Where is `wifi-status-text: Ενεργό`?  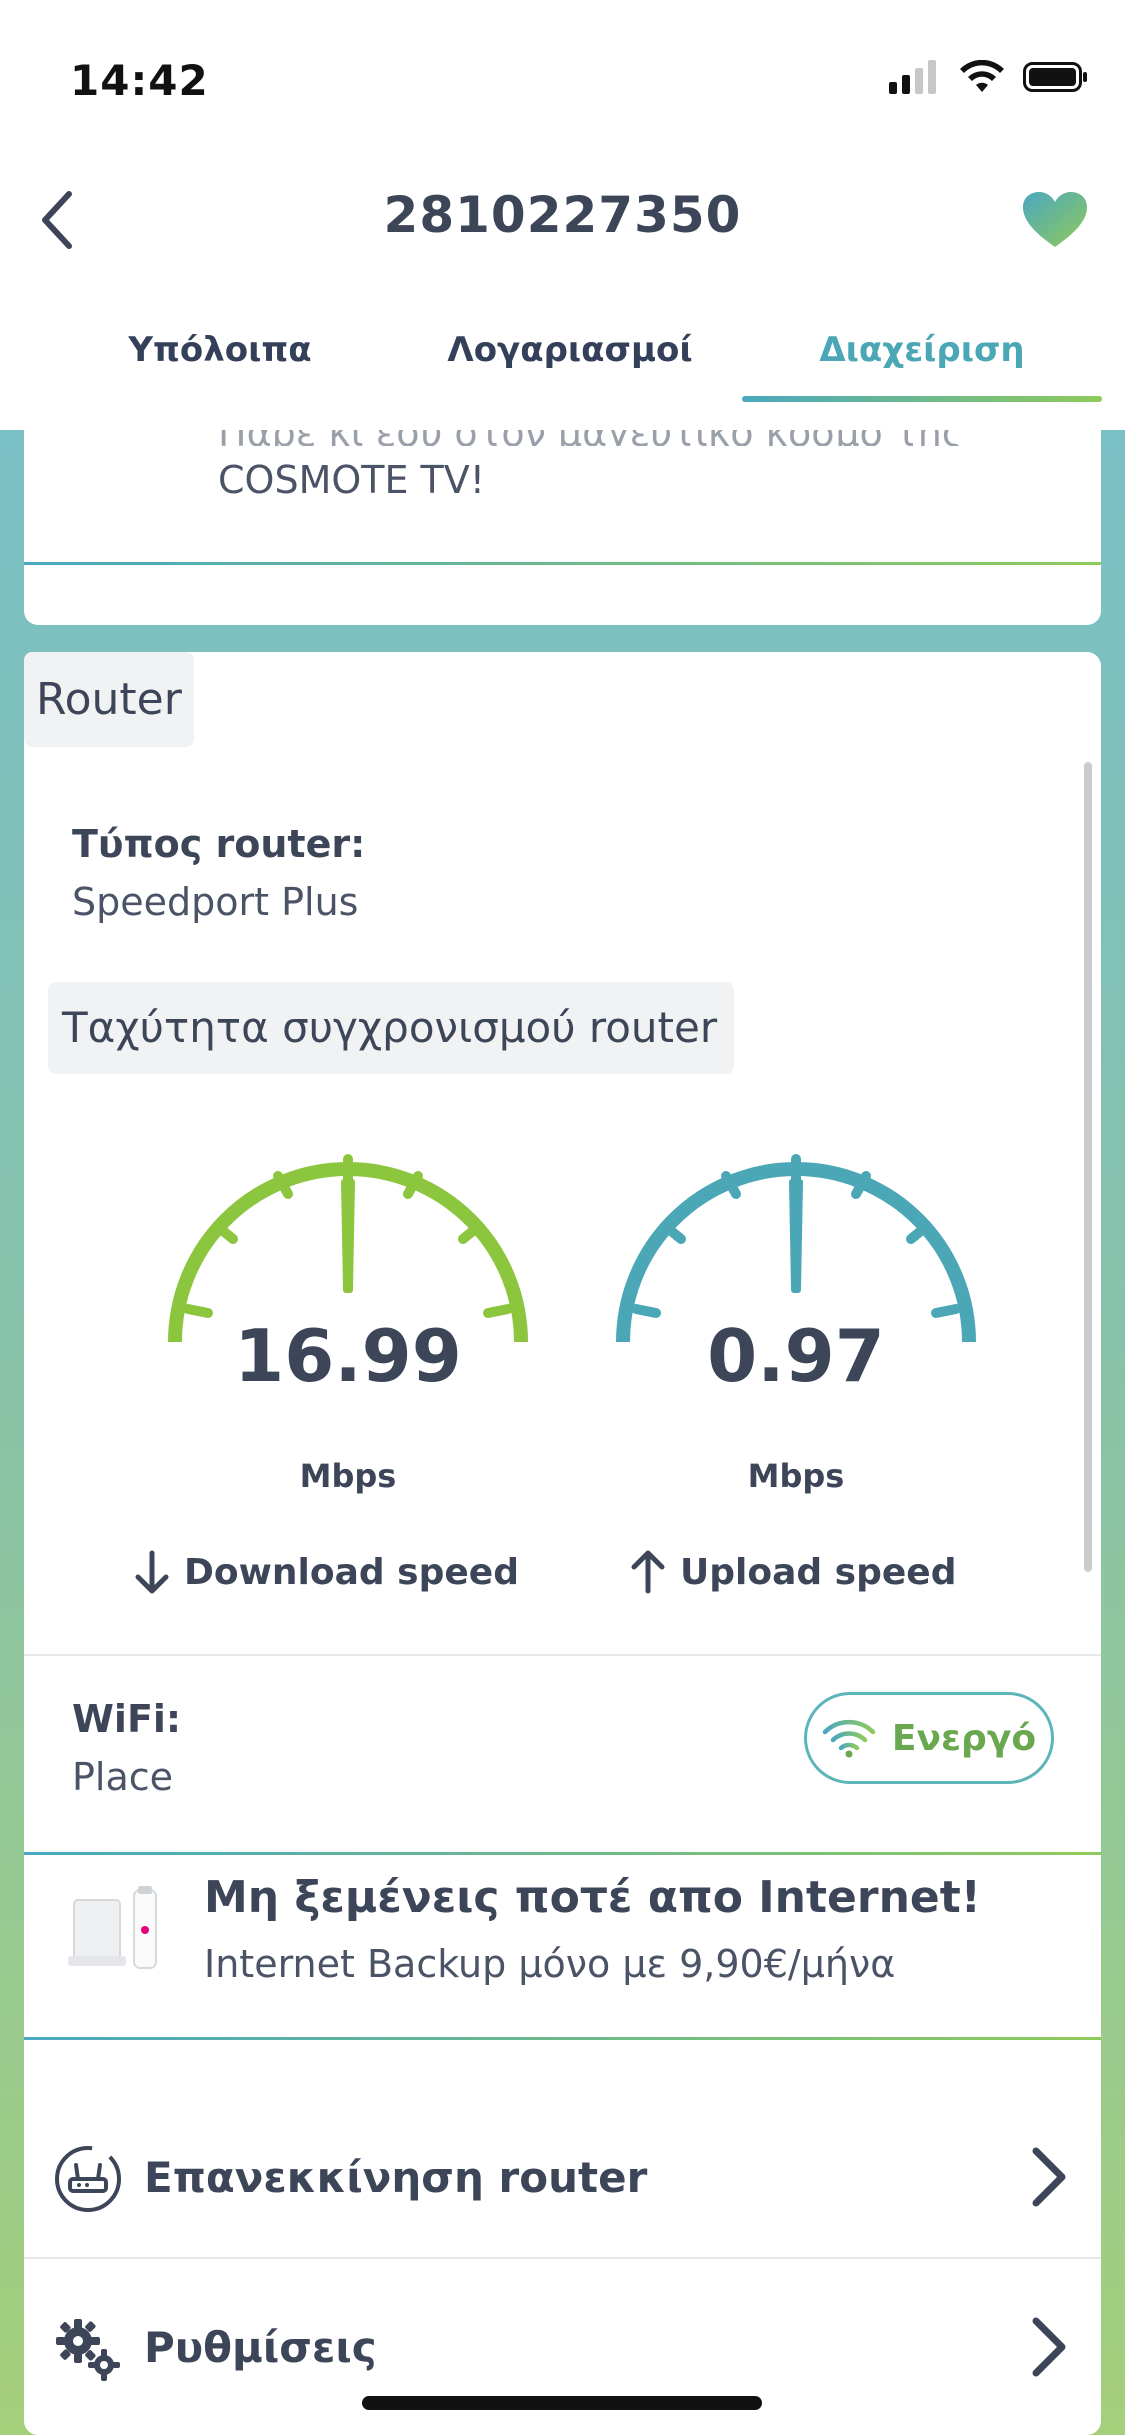 wifi-status-text: Ενεργό is located at coordinates (964, 1738).